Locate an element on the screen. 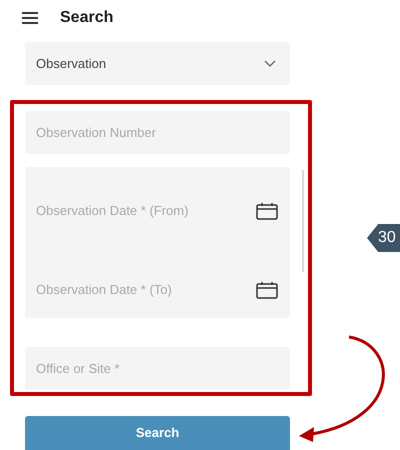 The height and width of the screenshot is (450, 400). type-dropdown: Observation is located at coordinates (157, 63).